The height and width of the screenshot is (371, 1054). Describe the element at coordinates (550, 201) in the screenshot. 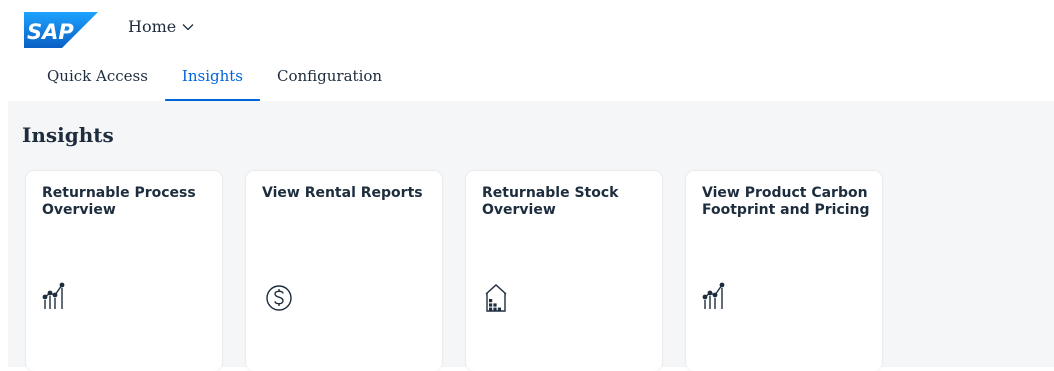

I see `tile-title: Returnable Stock Overview` at that location.